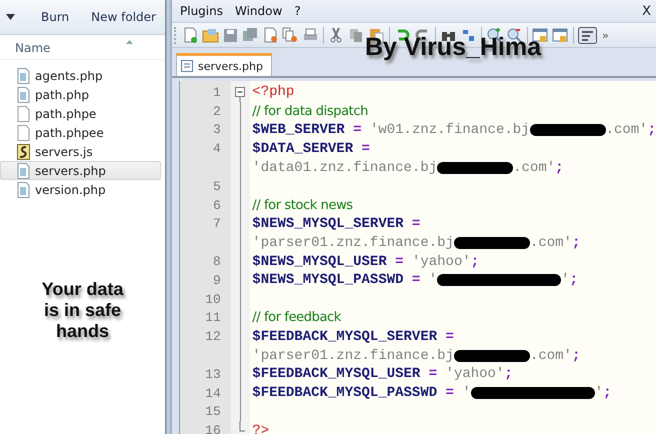 The height and width of the screenshot is (434, 656). What do you see at coordinates (450, 130) in the screenshot?
I see `code-token: 'w01.znz.finance.bj` at bounding box center [450, 130].